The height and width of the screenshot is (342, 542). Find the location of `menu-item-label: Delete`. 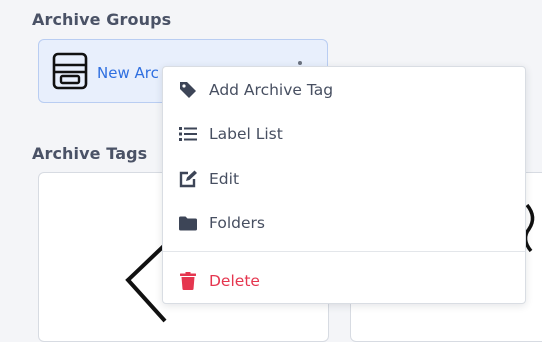

menu-item-label: Delete is located at coordinates (234, 281).